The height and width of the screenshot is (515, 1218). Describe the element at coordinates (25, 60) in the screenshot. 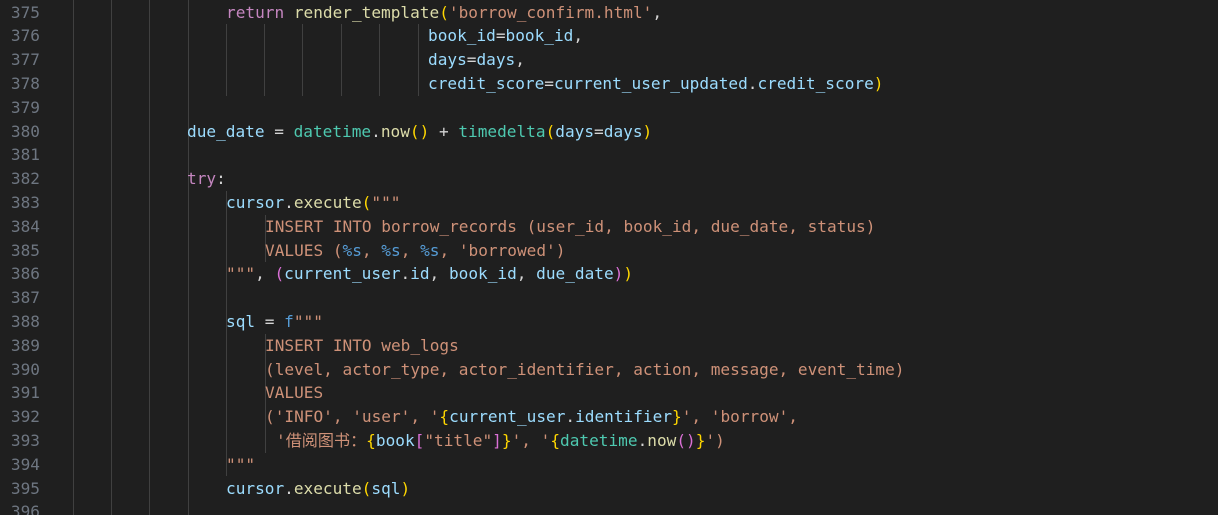

I see `line-number: 377` at that location.